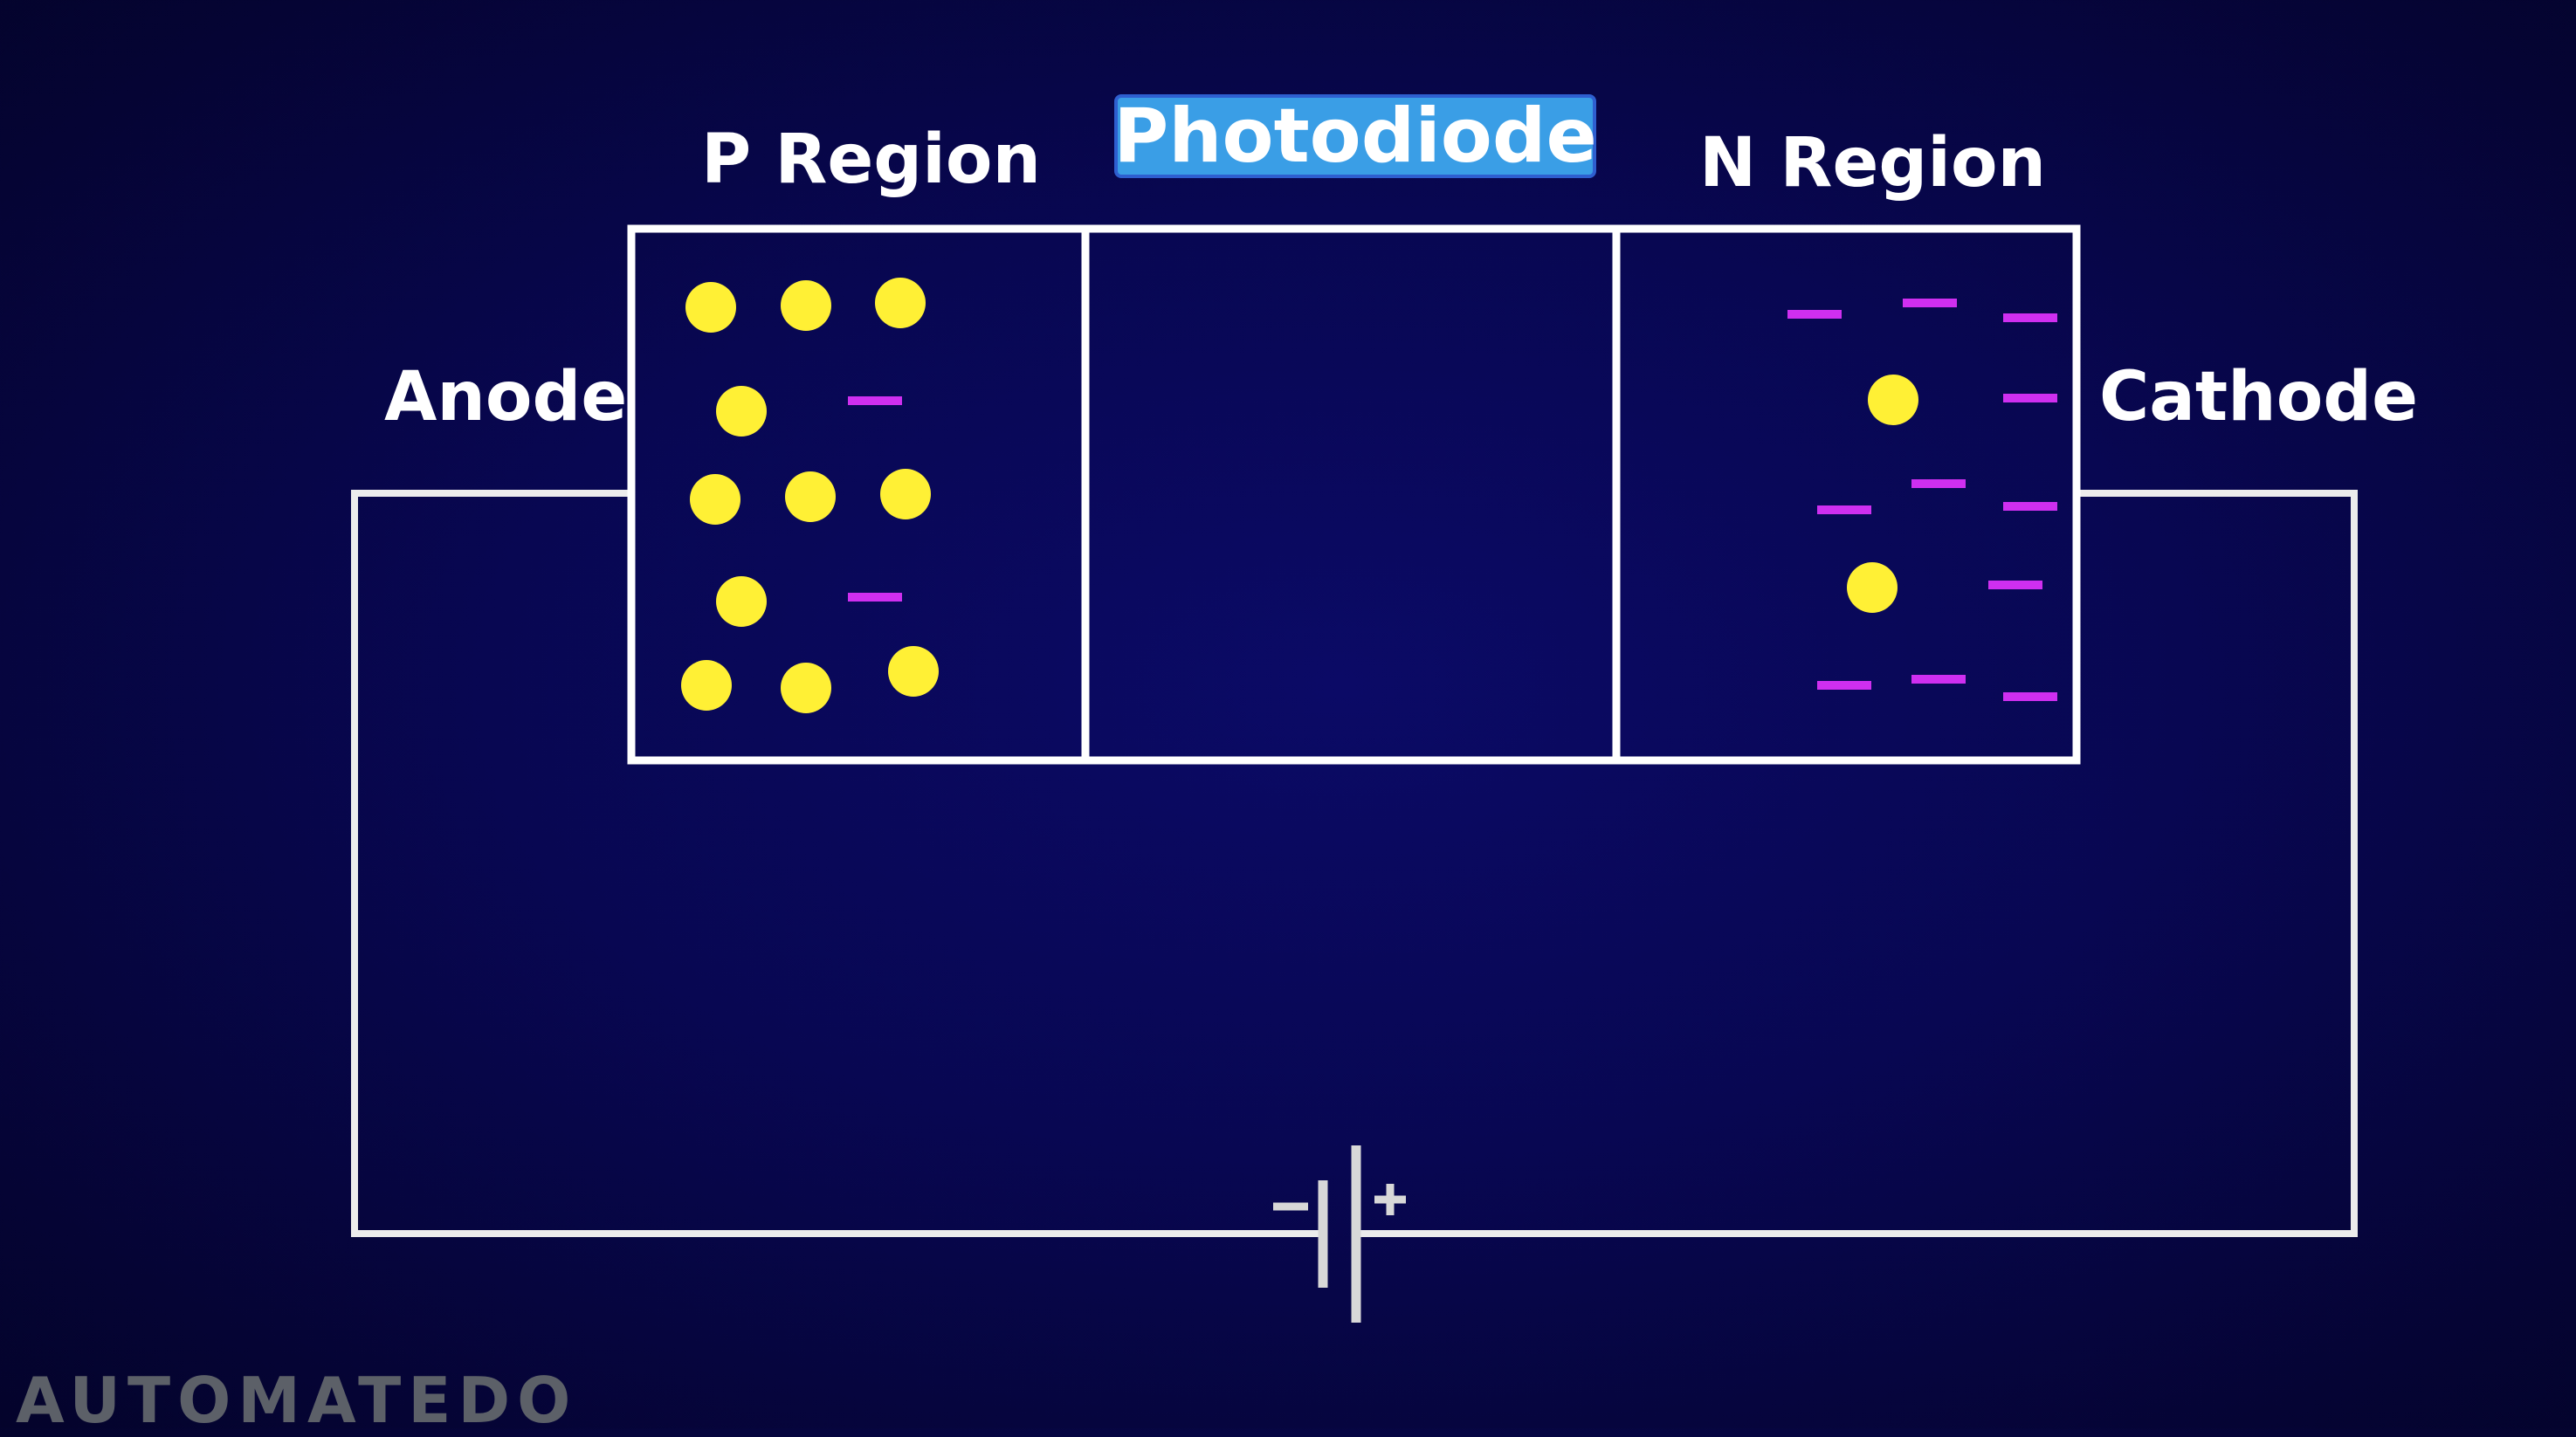 The image size is (2576, 1437). I want to click on p-region-label: P Region, so click(871, 159).